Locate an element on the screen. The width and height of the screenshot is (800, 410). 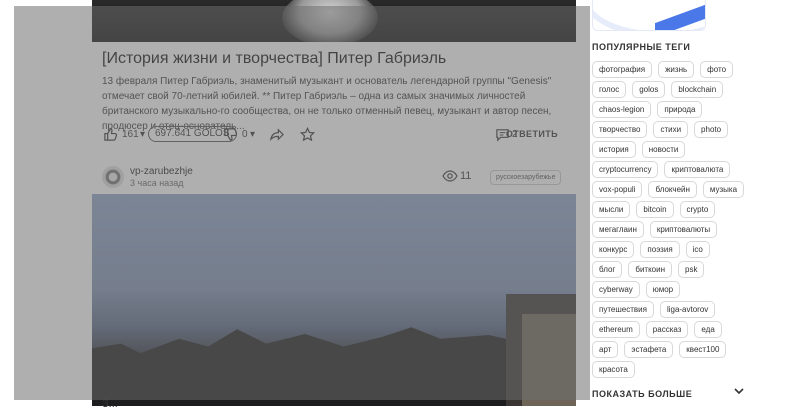
author-name: vp-zarubezhje is located at coordinates (161, 171).